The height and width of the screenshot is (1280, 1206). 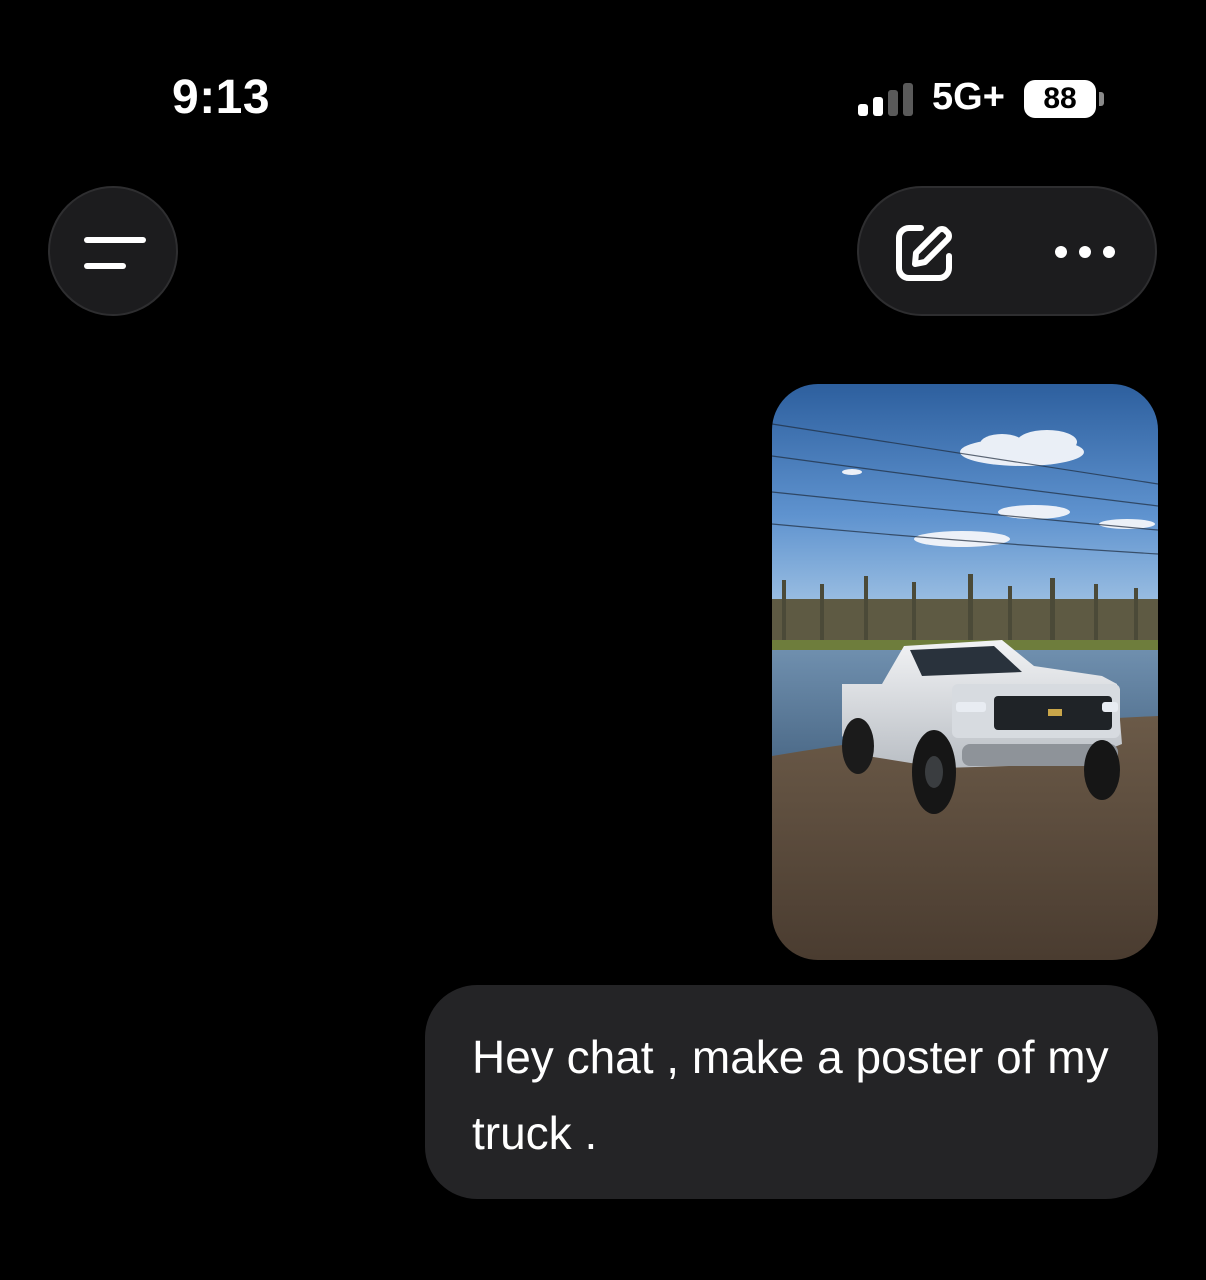 What do you see at coordinates (888, 99) in the screenshot?
I see `cellular-signal-icon` at bounding box center [888, 99].